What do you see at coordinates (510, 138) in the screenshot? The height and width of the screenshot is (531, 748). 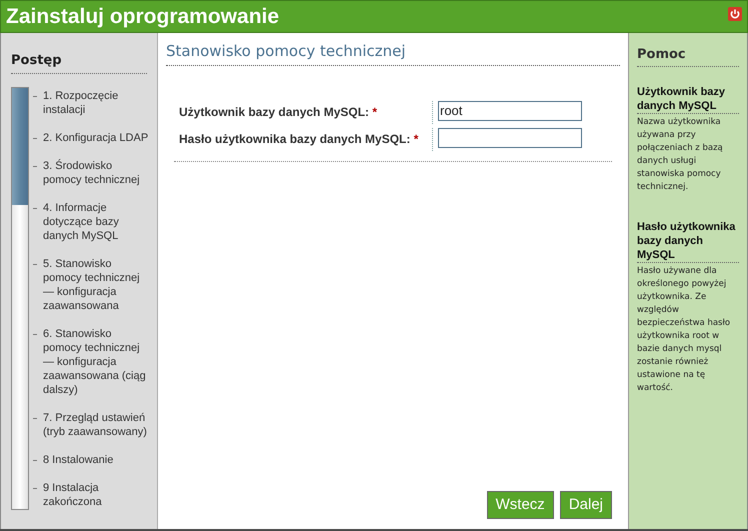 I see `input-field` at bounding box center [510, 138].